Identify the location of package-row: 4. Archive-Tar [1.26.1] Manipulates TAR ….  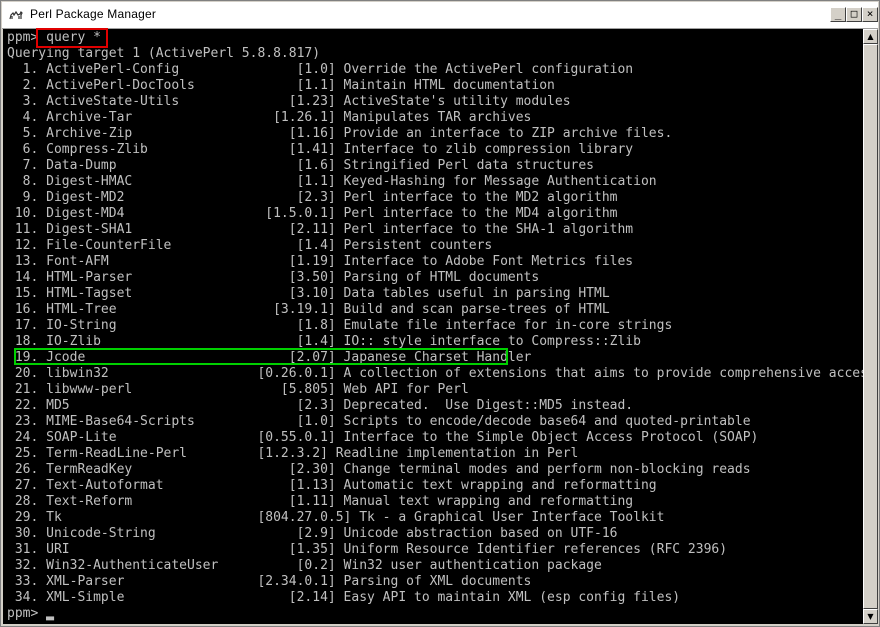
(269, 117).